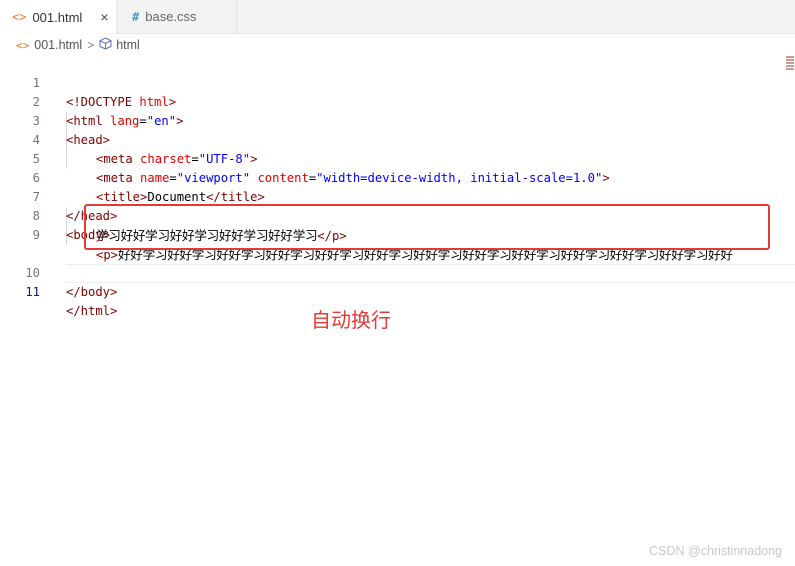  I want to click on annotation-label: 自动换行, so click(351, 320).